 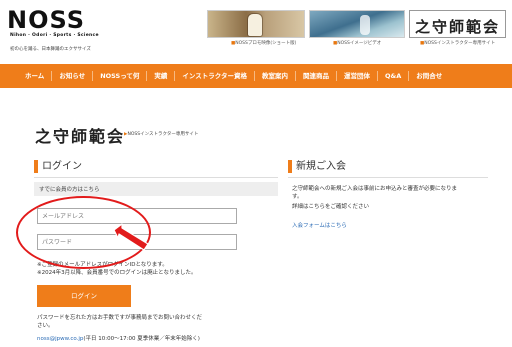 I want to click on contact-email-link: noss@jpww.co.jp, so click(x=60, y=339).